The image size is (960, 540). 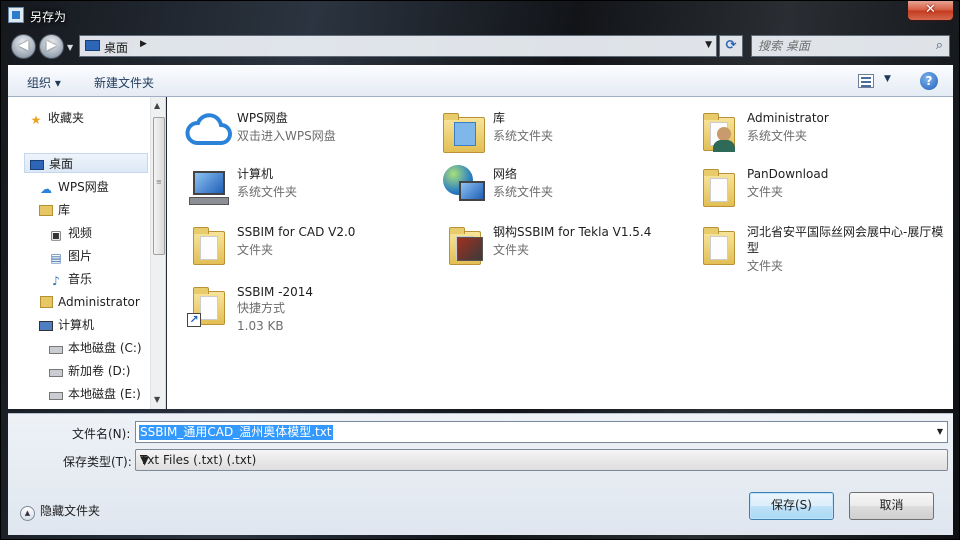 What do you see at coordinates (116, 47) in the screenshot?
I see `breadcrumb-desktop: 桌面` at bounding box center [116, 47].